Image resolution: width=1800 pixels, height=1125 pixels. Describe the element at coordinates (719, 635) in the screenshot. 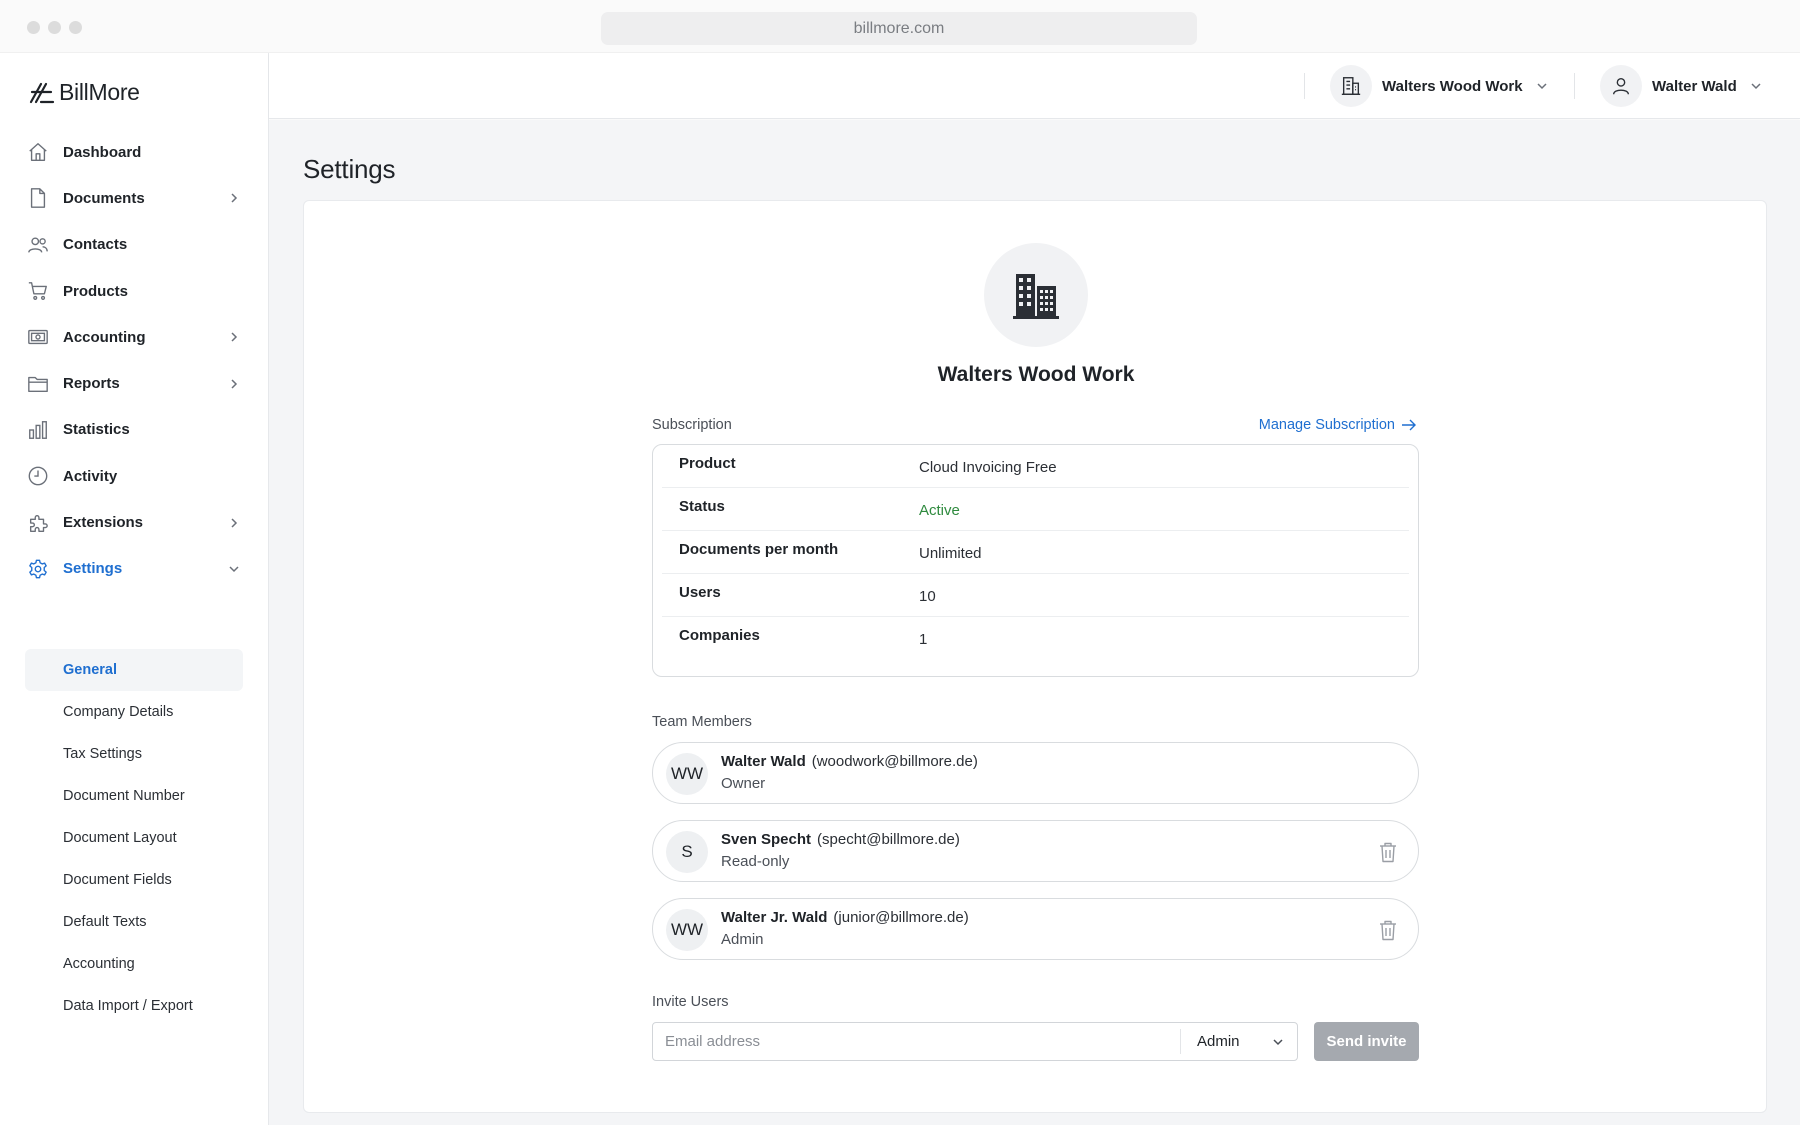

I see `subscription-key: Companies` at that location.